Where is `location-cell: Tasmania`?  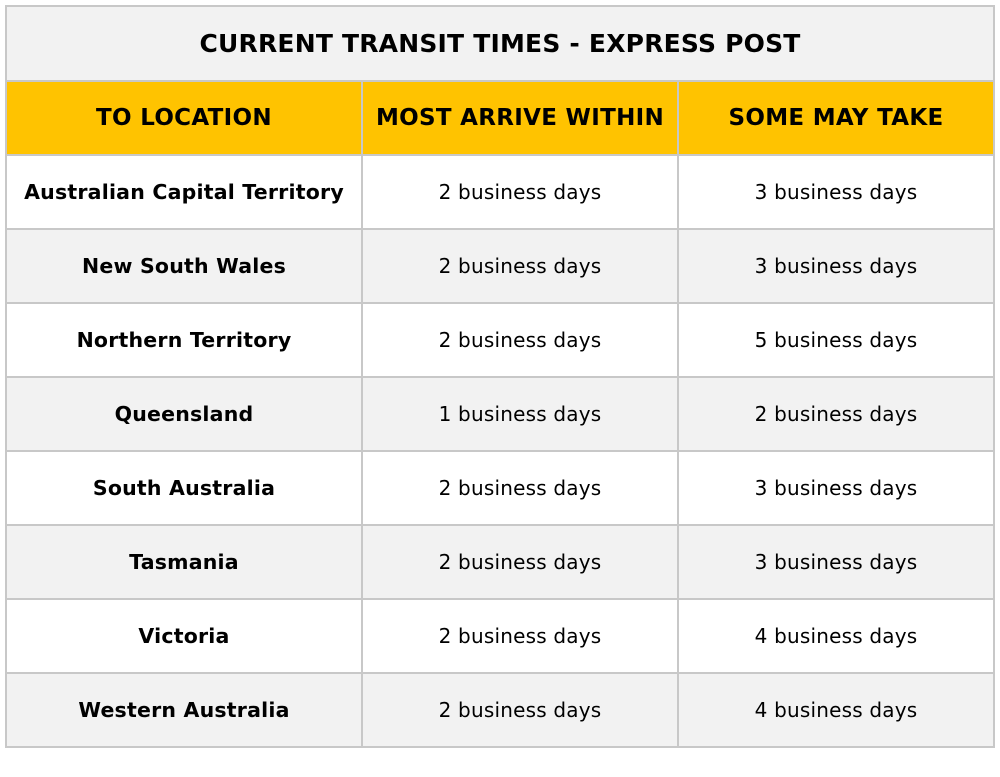
location-cell: Tasmania is located at coordinates (184, 562).